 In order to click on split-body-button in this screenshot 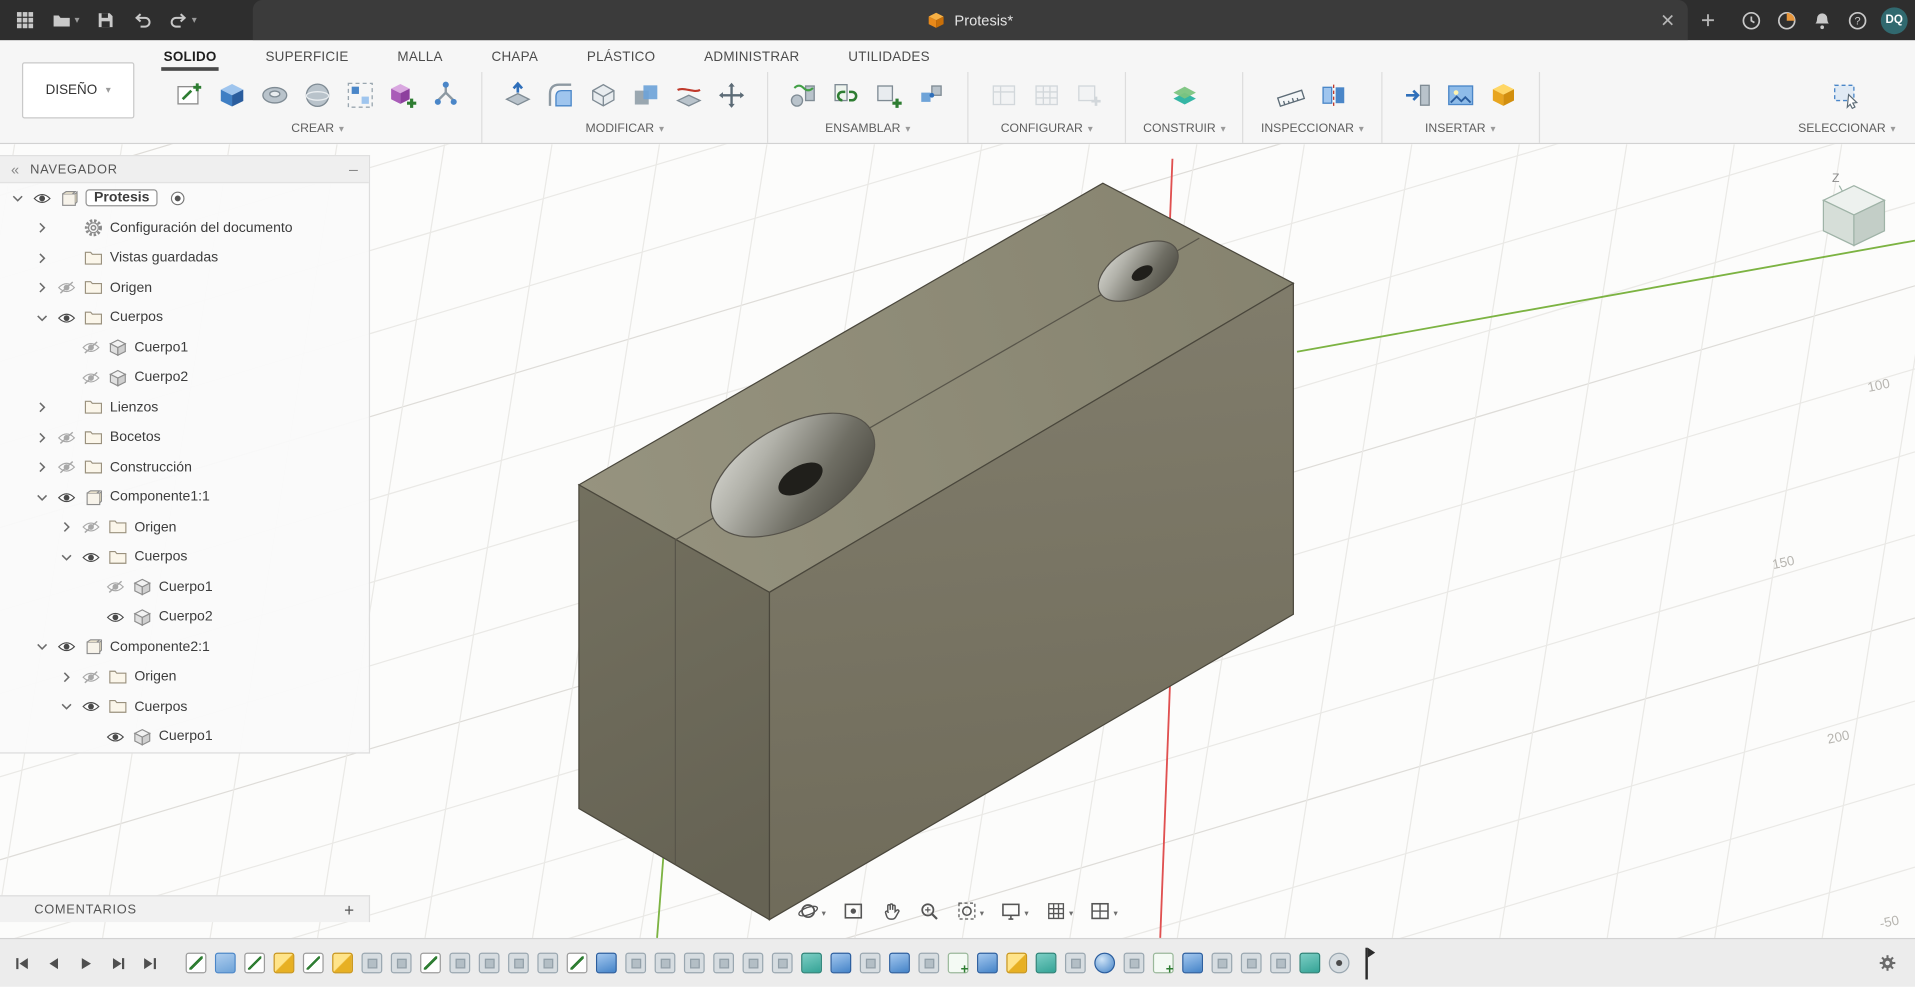, I will do `click(688, 96)`.